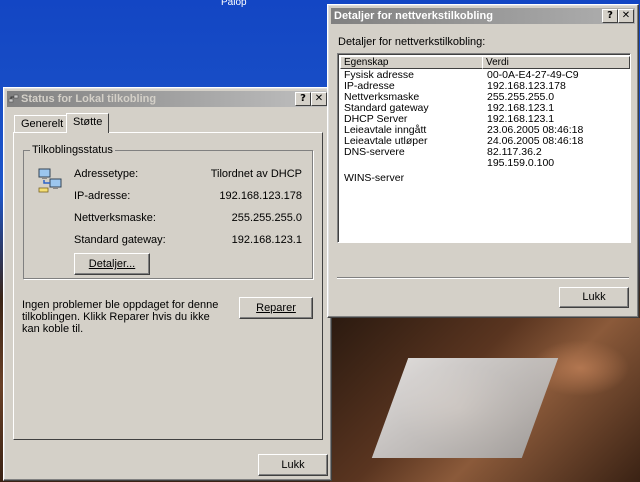  I want to click on status-window-title: Status for Lokal tilkobling, so click(89, 99).